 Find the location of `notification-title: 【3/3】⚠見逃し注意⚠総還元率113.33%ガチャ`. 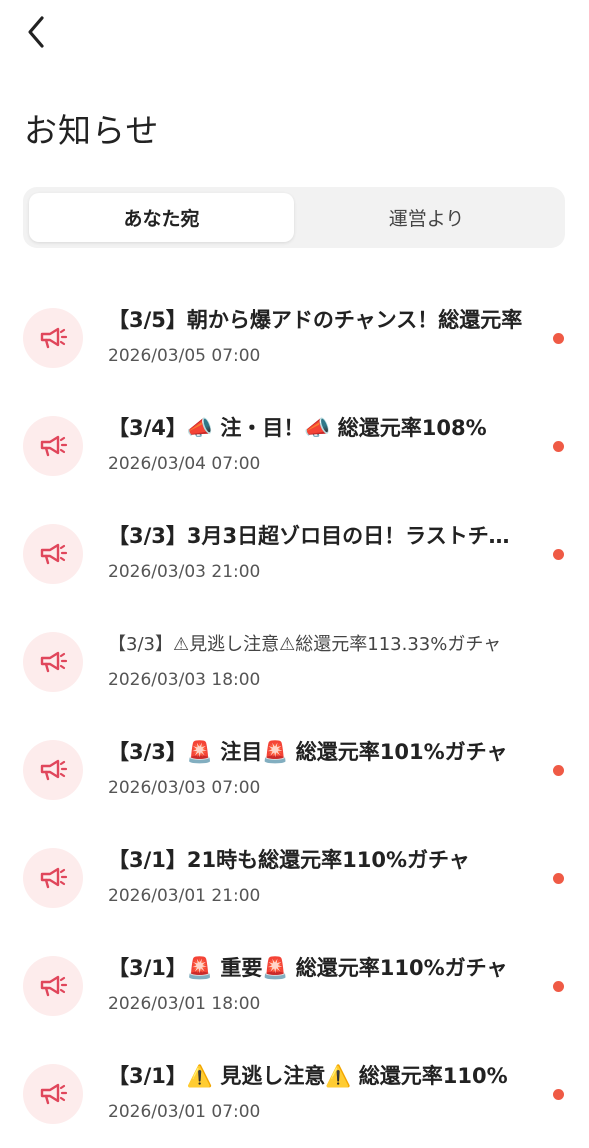

notification-title: 【3/3】⚠見逃し注意⚠総還元率113.33%ガチャ is located at coordinates (305, 644).